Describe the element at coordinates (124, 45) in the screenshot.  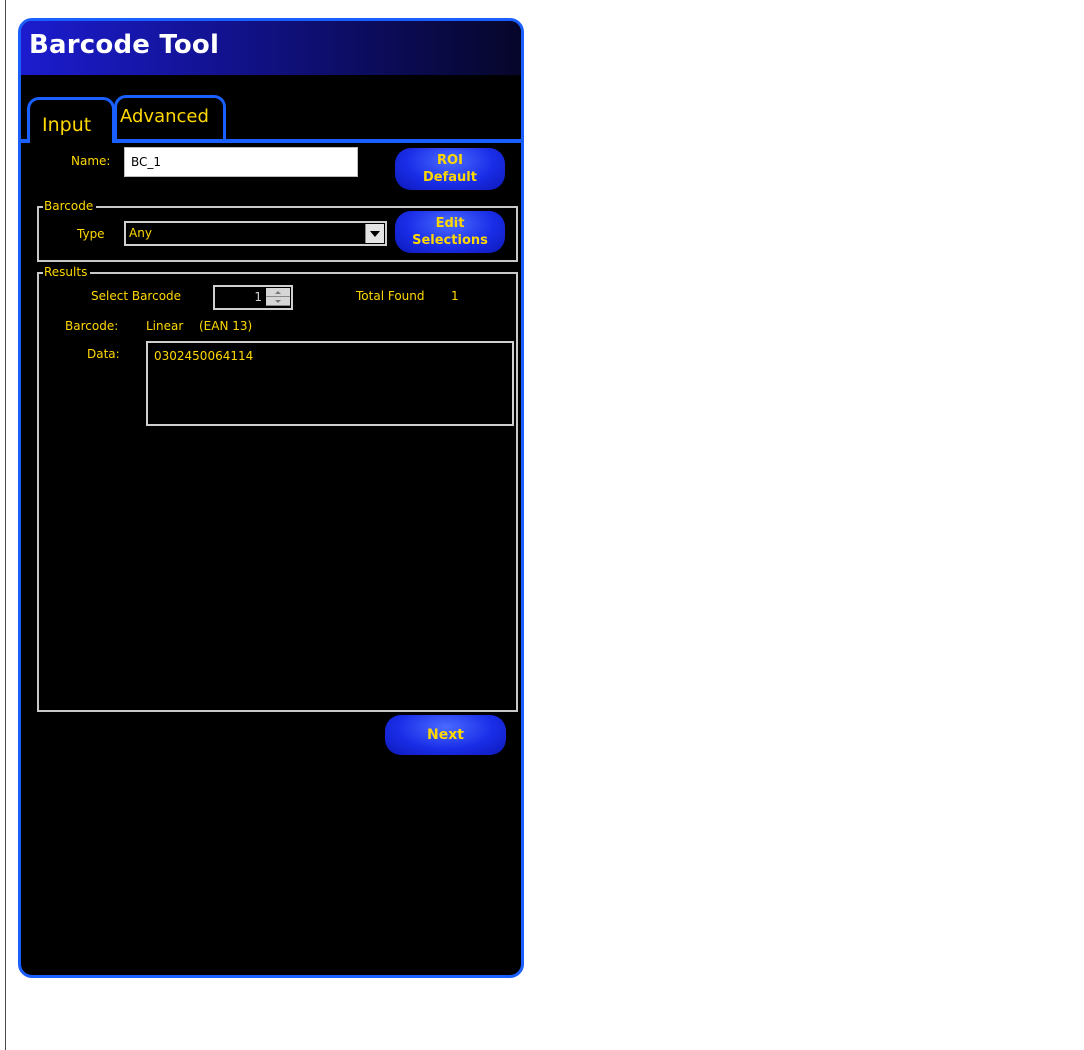
I see `window-title: Barcode Tool` at that location.